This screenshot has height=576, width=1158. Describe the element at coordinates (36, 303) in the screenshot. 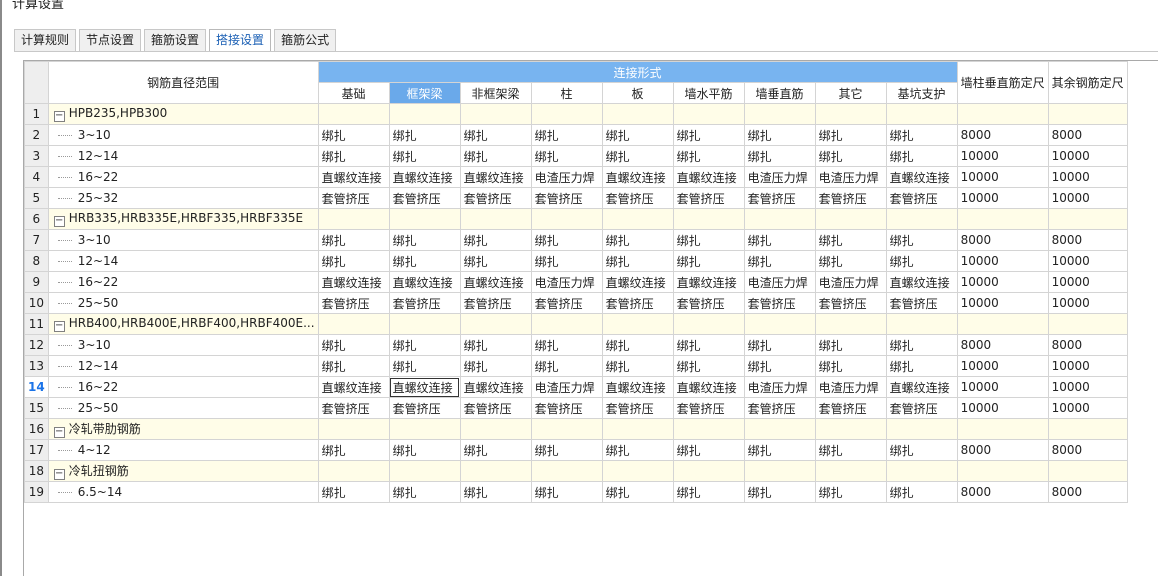

I see `row-number: 10` at that location.